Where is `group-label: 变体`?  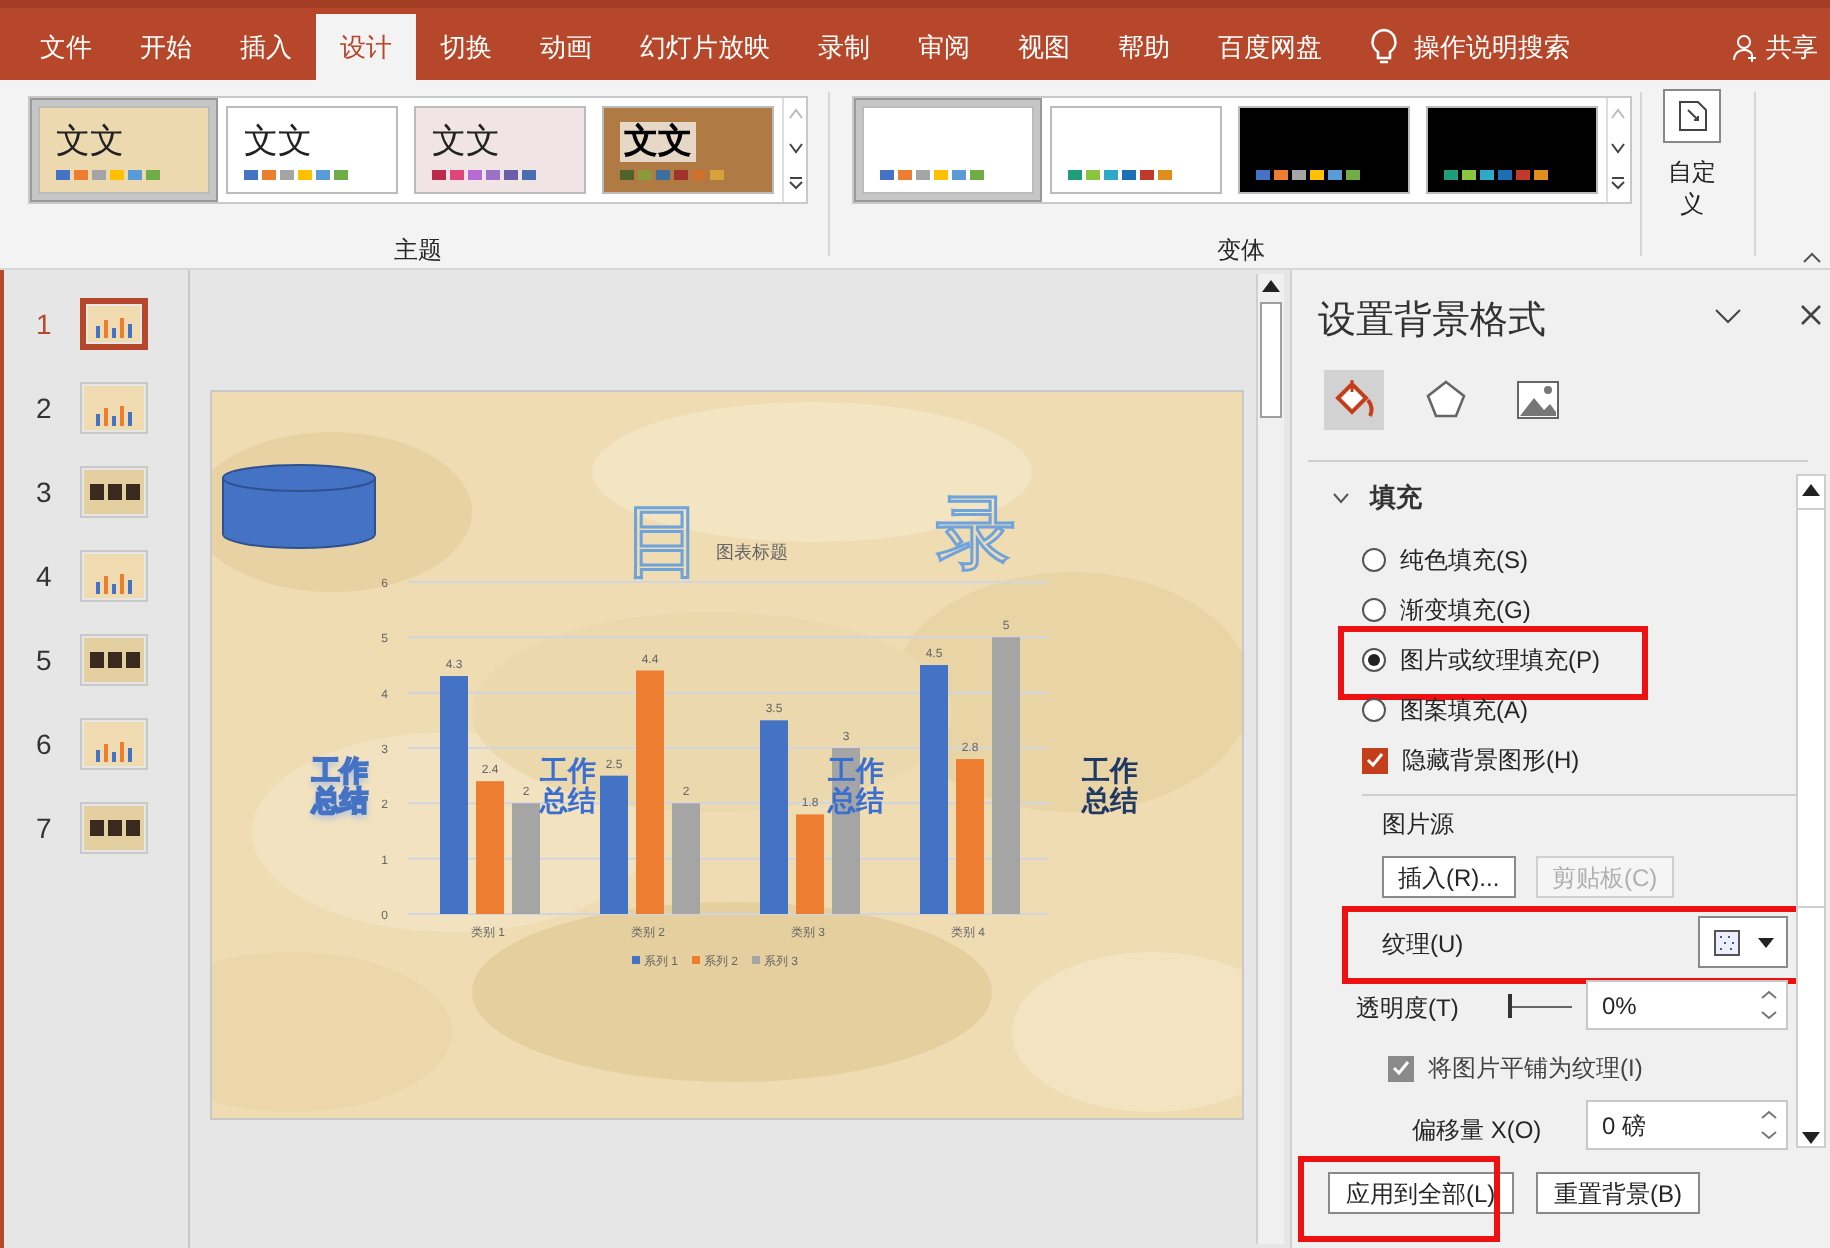 group-label: 变体 is located at coordinates (1241, 251).